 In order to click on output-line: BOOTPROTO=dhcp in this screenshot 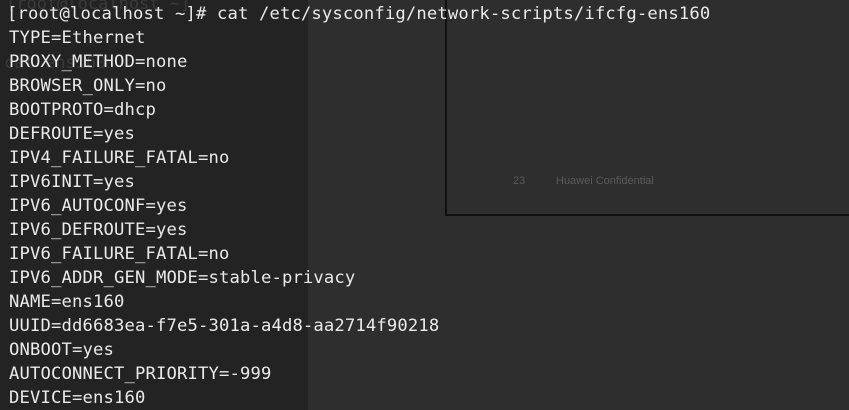, I will do `click(82, 110)`.